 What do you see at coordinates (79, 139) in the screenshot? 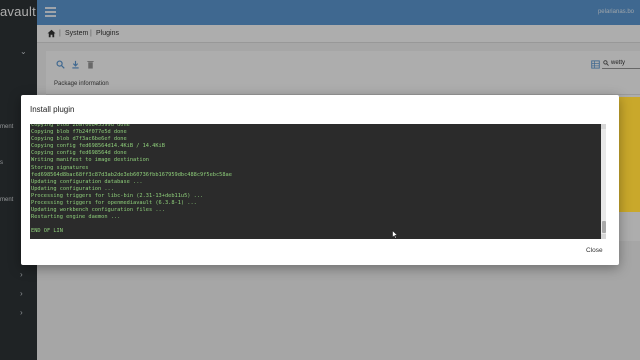
I see `console-line: Copying blob d7f3ac6be6ef done` at bounding box center [79, 139].